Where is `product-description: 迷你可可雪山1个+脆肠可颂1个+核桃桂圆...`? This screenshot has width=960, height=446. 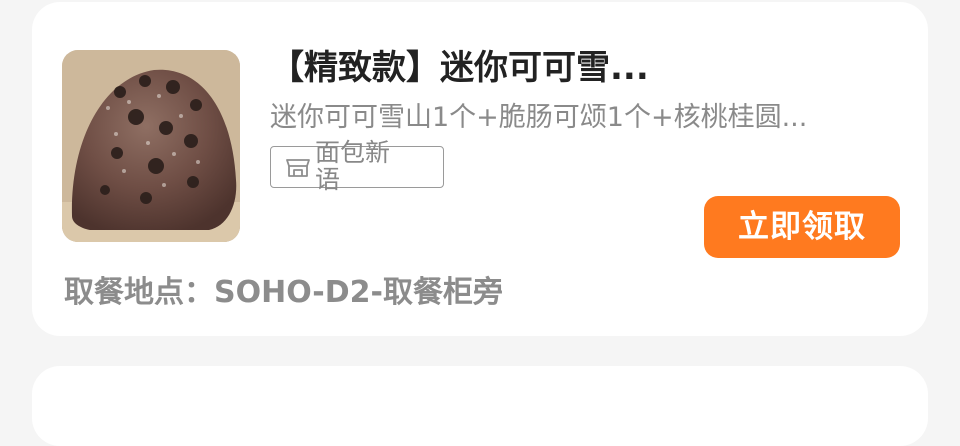
product-description: 迷你可可雪山1个+脆肠可颂1个+核桃桂圆... is located at coordinates (539, 117).